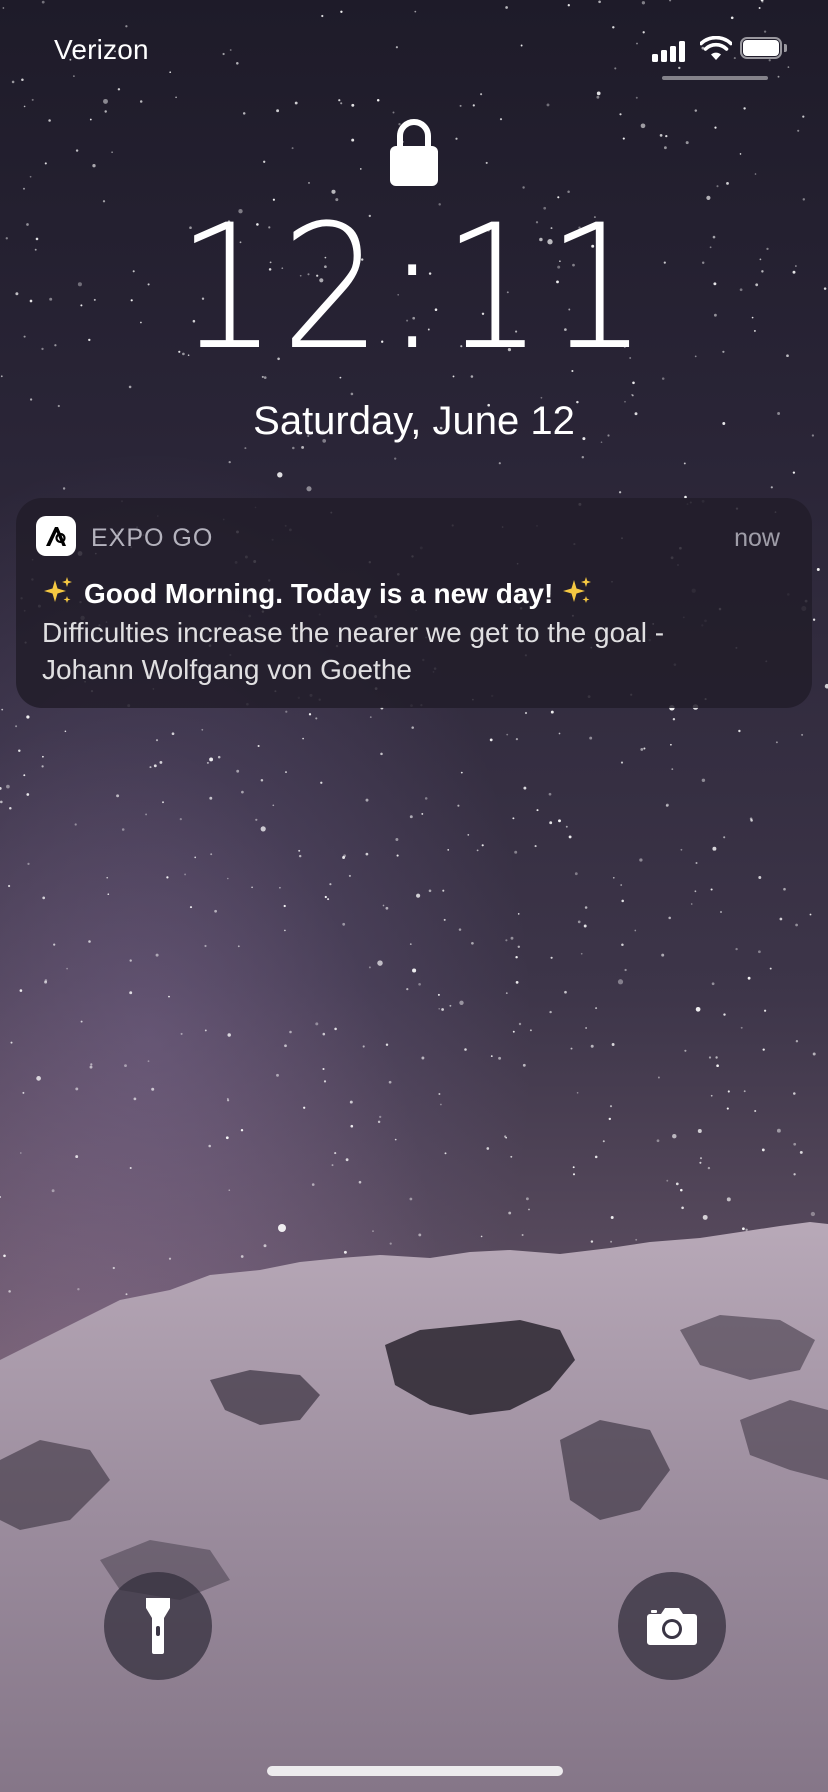 The image size is (828, 1792). What do you see at coordinates (715, 78) in the screenshot?
I see `control-center-indicator` at bounding box center [715, 78].